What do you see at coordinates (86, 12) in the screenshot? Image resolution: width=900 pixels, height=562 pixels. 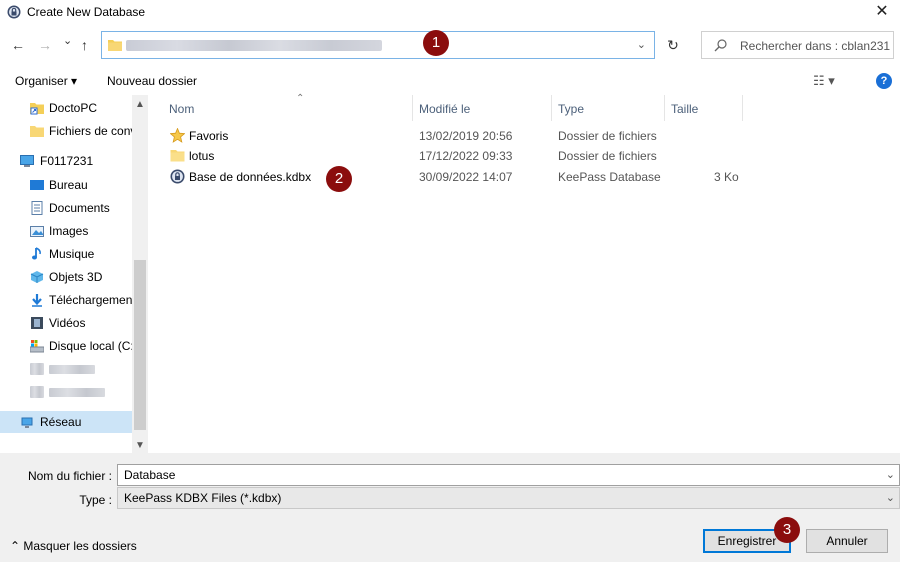 I see `window-title: Create New Database` at bounding box center [86, 12].